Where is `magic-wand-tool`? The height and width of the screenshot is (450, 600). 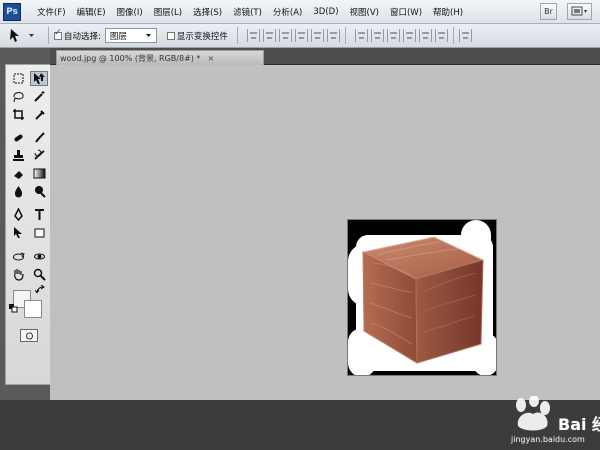 magic-wand-tool is located at coordinates (39, 96).